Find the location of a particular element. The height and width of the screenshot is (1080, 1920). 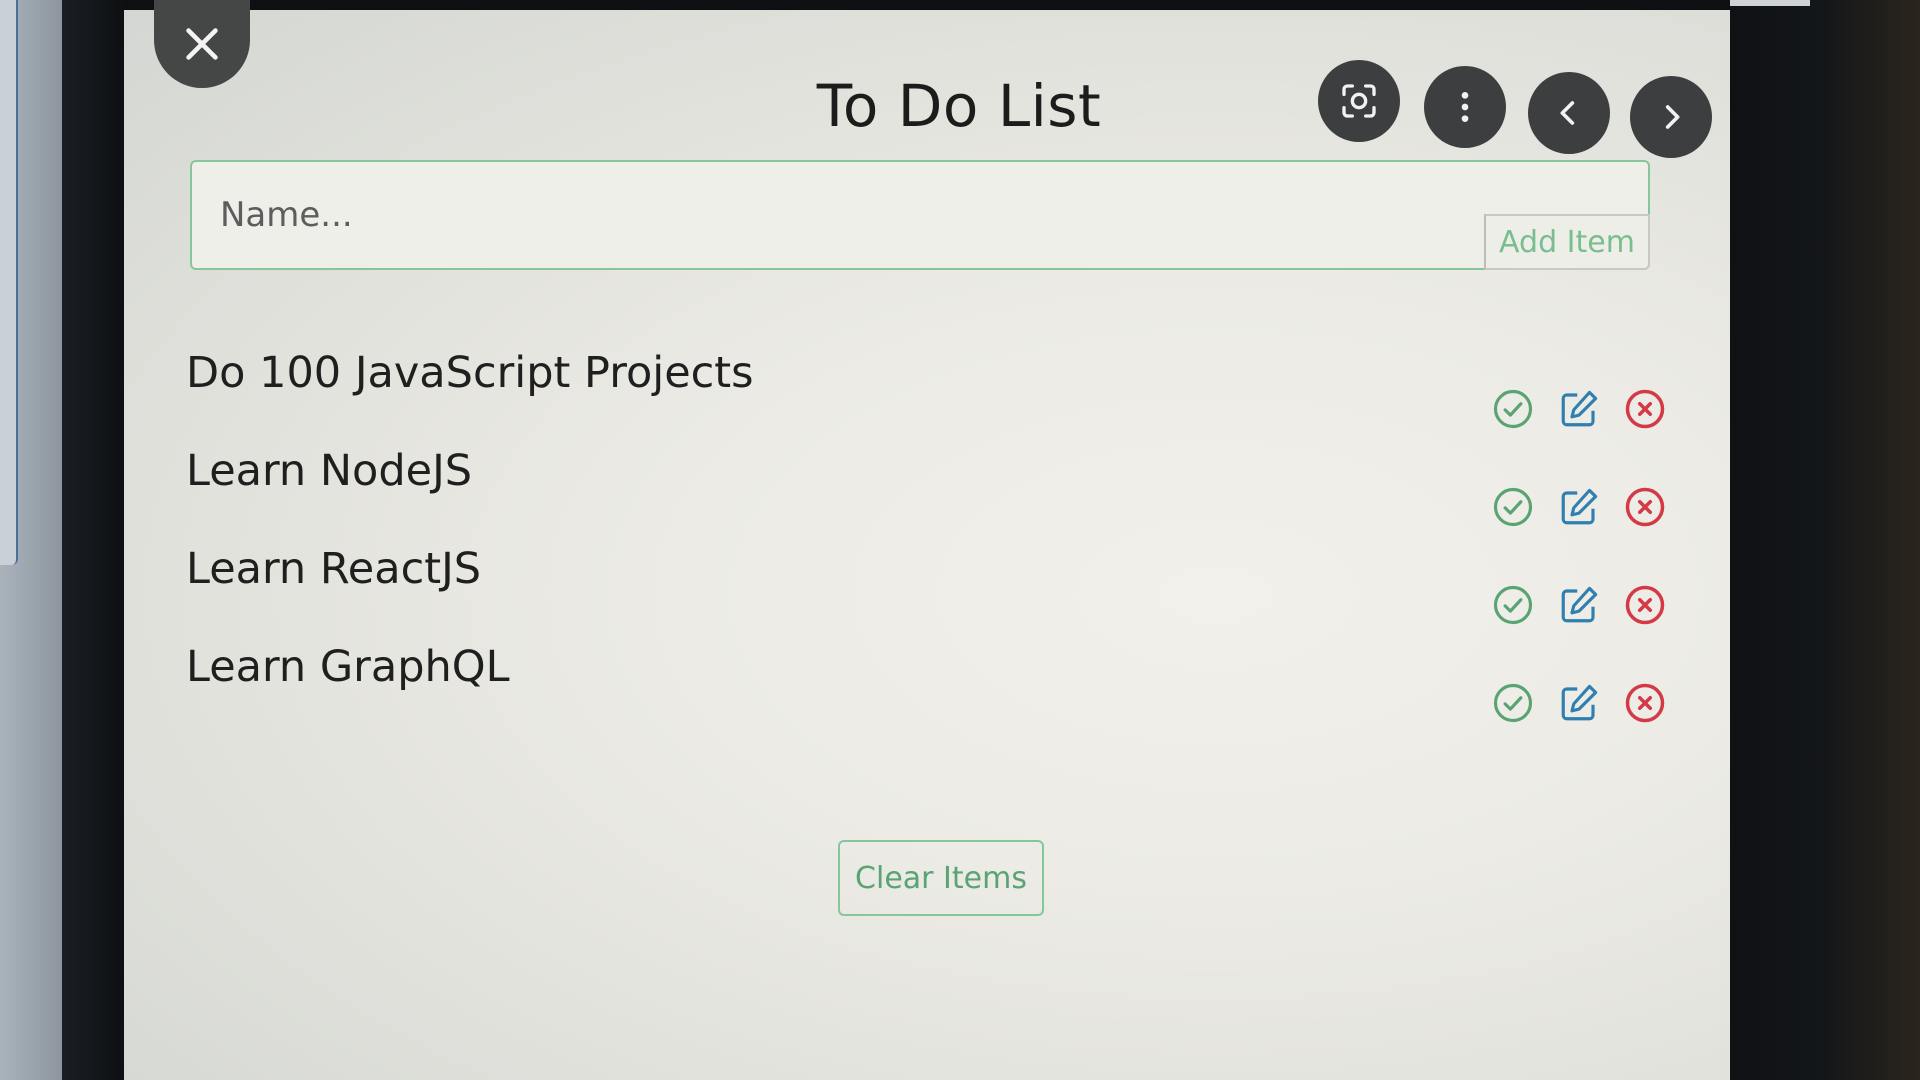

previous-button is located at coordinates (1569, 113).